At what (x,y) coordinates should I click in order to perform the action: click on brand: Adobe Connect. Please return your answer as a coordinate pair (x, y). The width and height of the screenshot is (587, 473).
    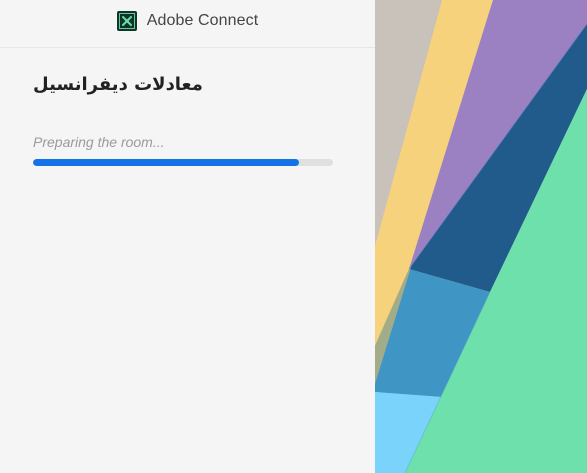
    Looking at the image, I should click on (187, 20).